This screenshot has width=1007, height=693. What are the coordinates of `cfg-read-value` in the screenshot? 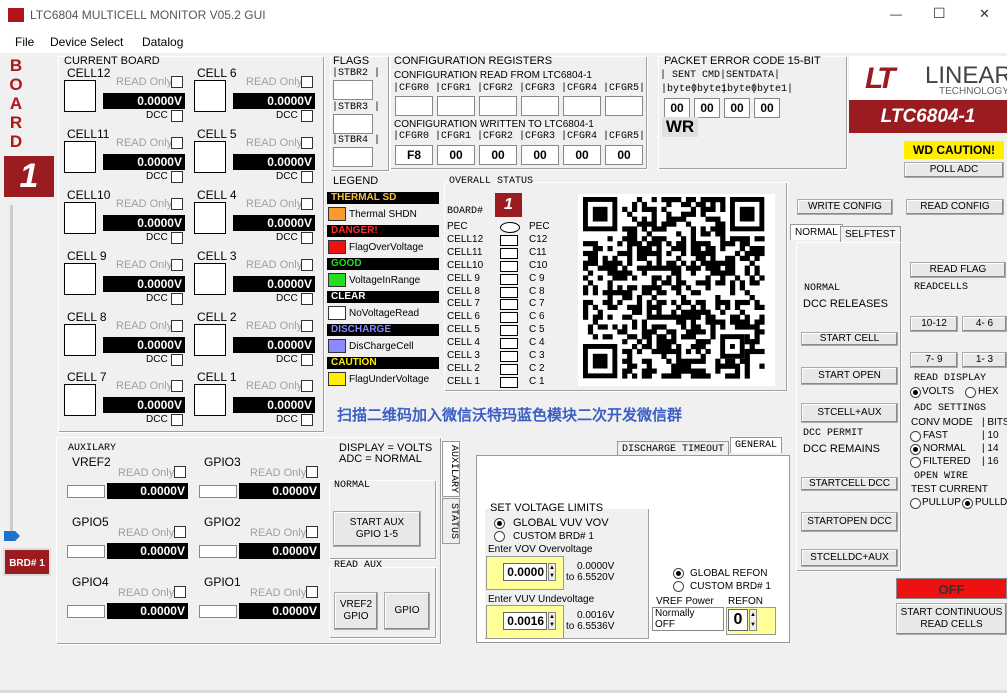 It's located at (624, 106).